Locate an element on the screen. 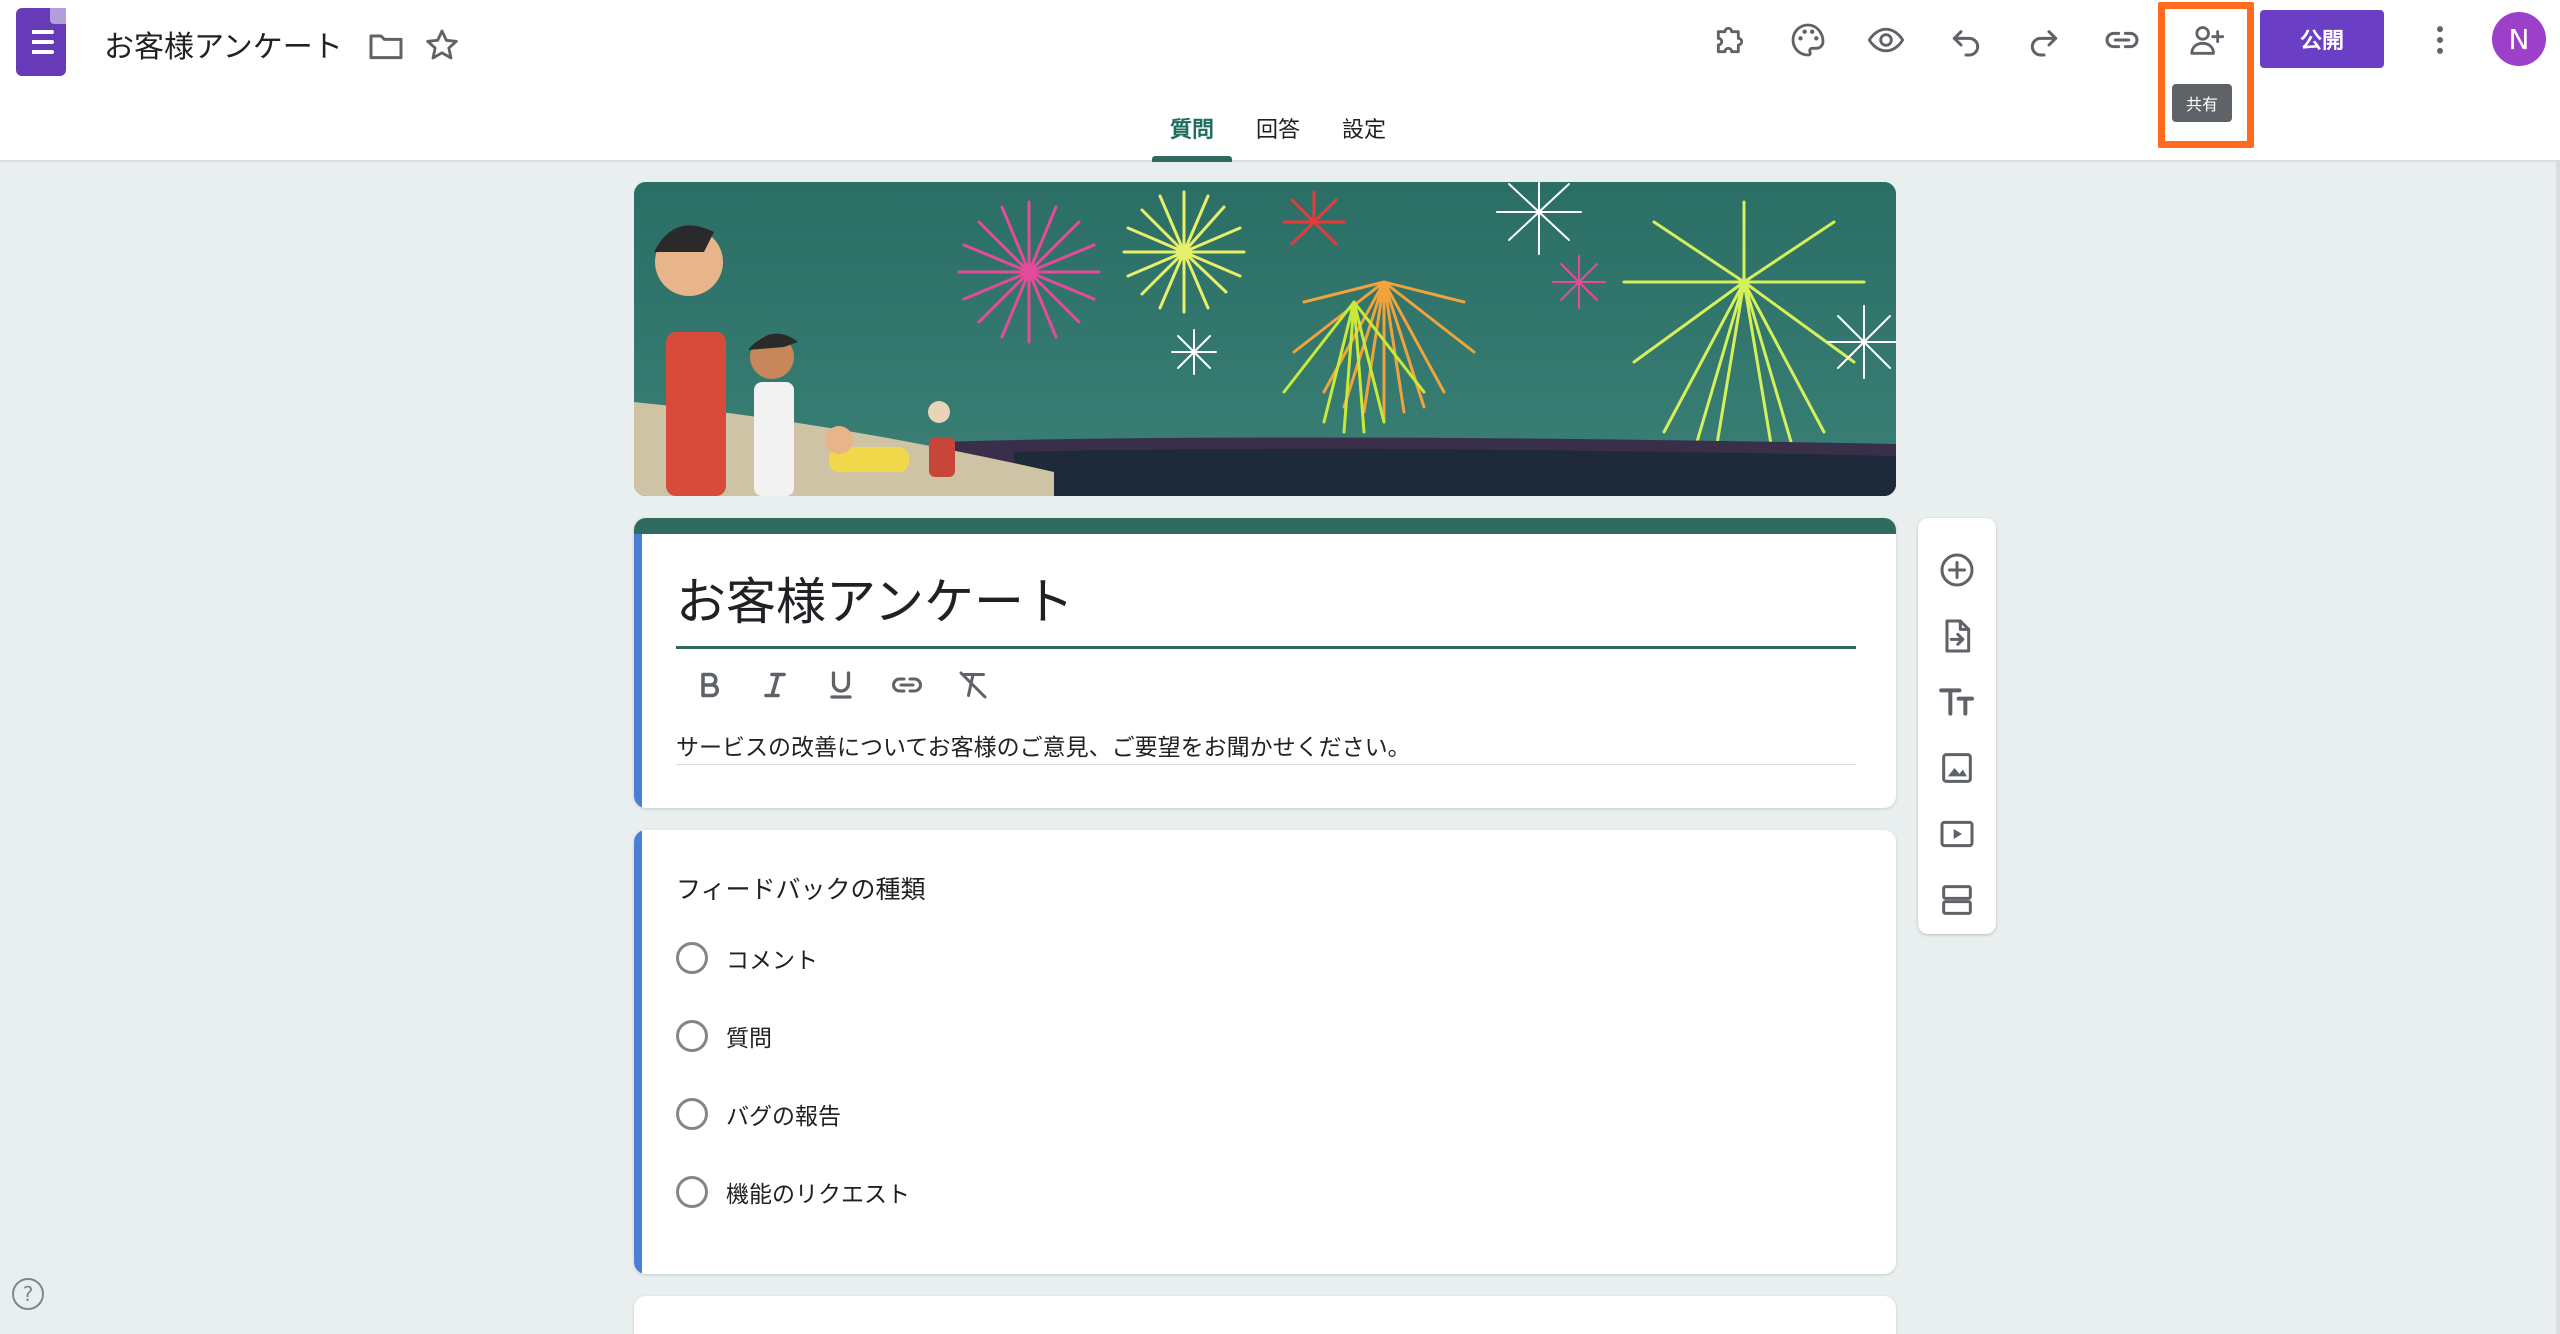  underline-icon is located at coordinates (841, 685).